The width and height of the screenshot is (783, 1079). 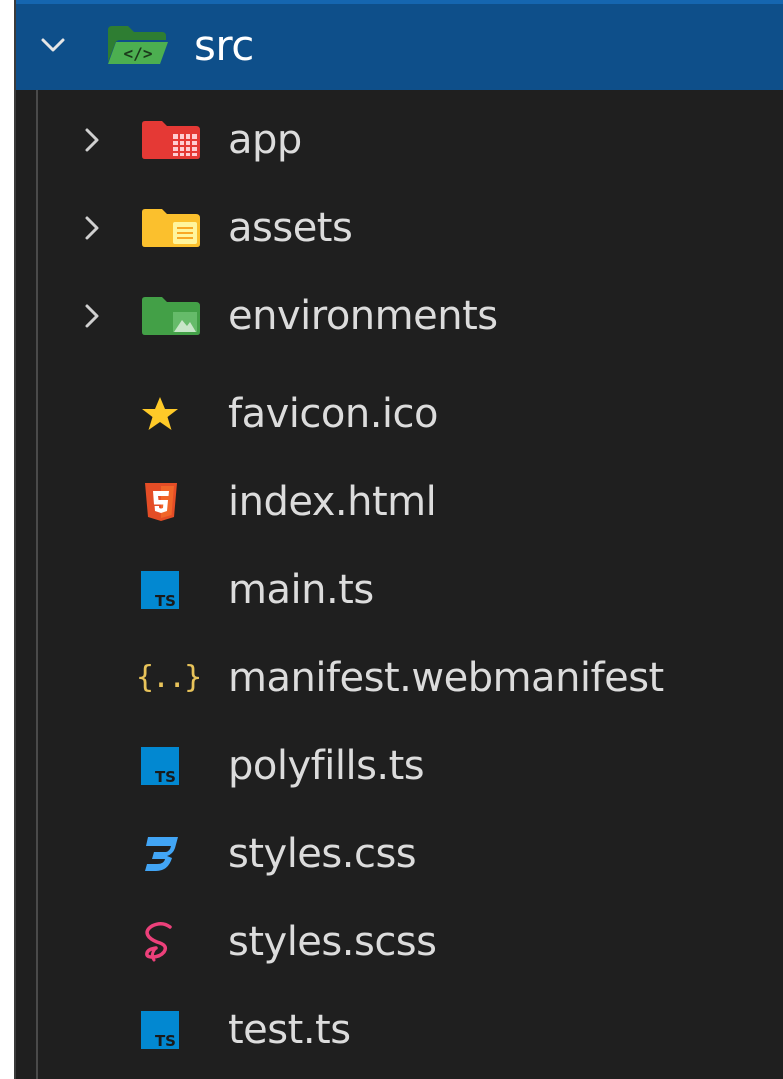 What do you see at coordinates (363, 315) in the screenshot?
I see `tree-item-label: environments` at bounding box center [363, 315].